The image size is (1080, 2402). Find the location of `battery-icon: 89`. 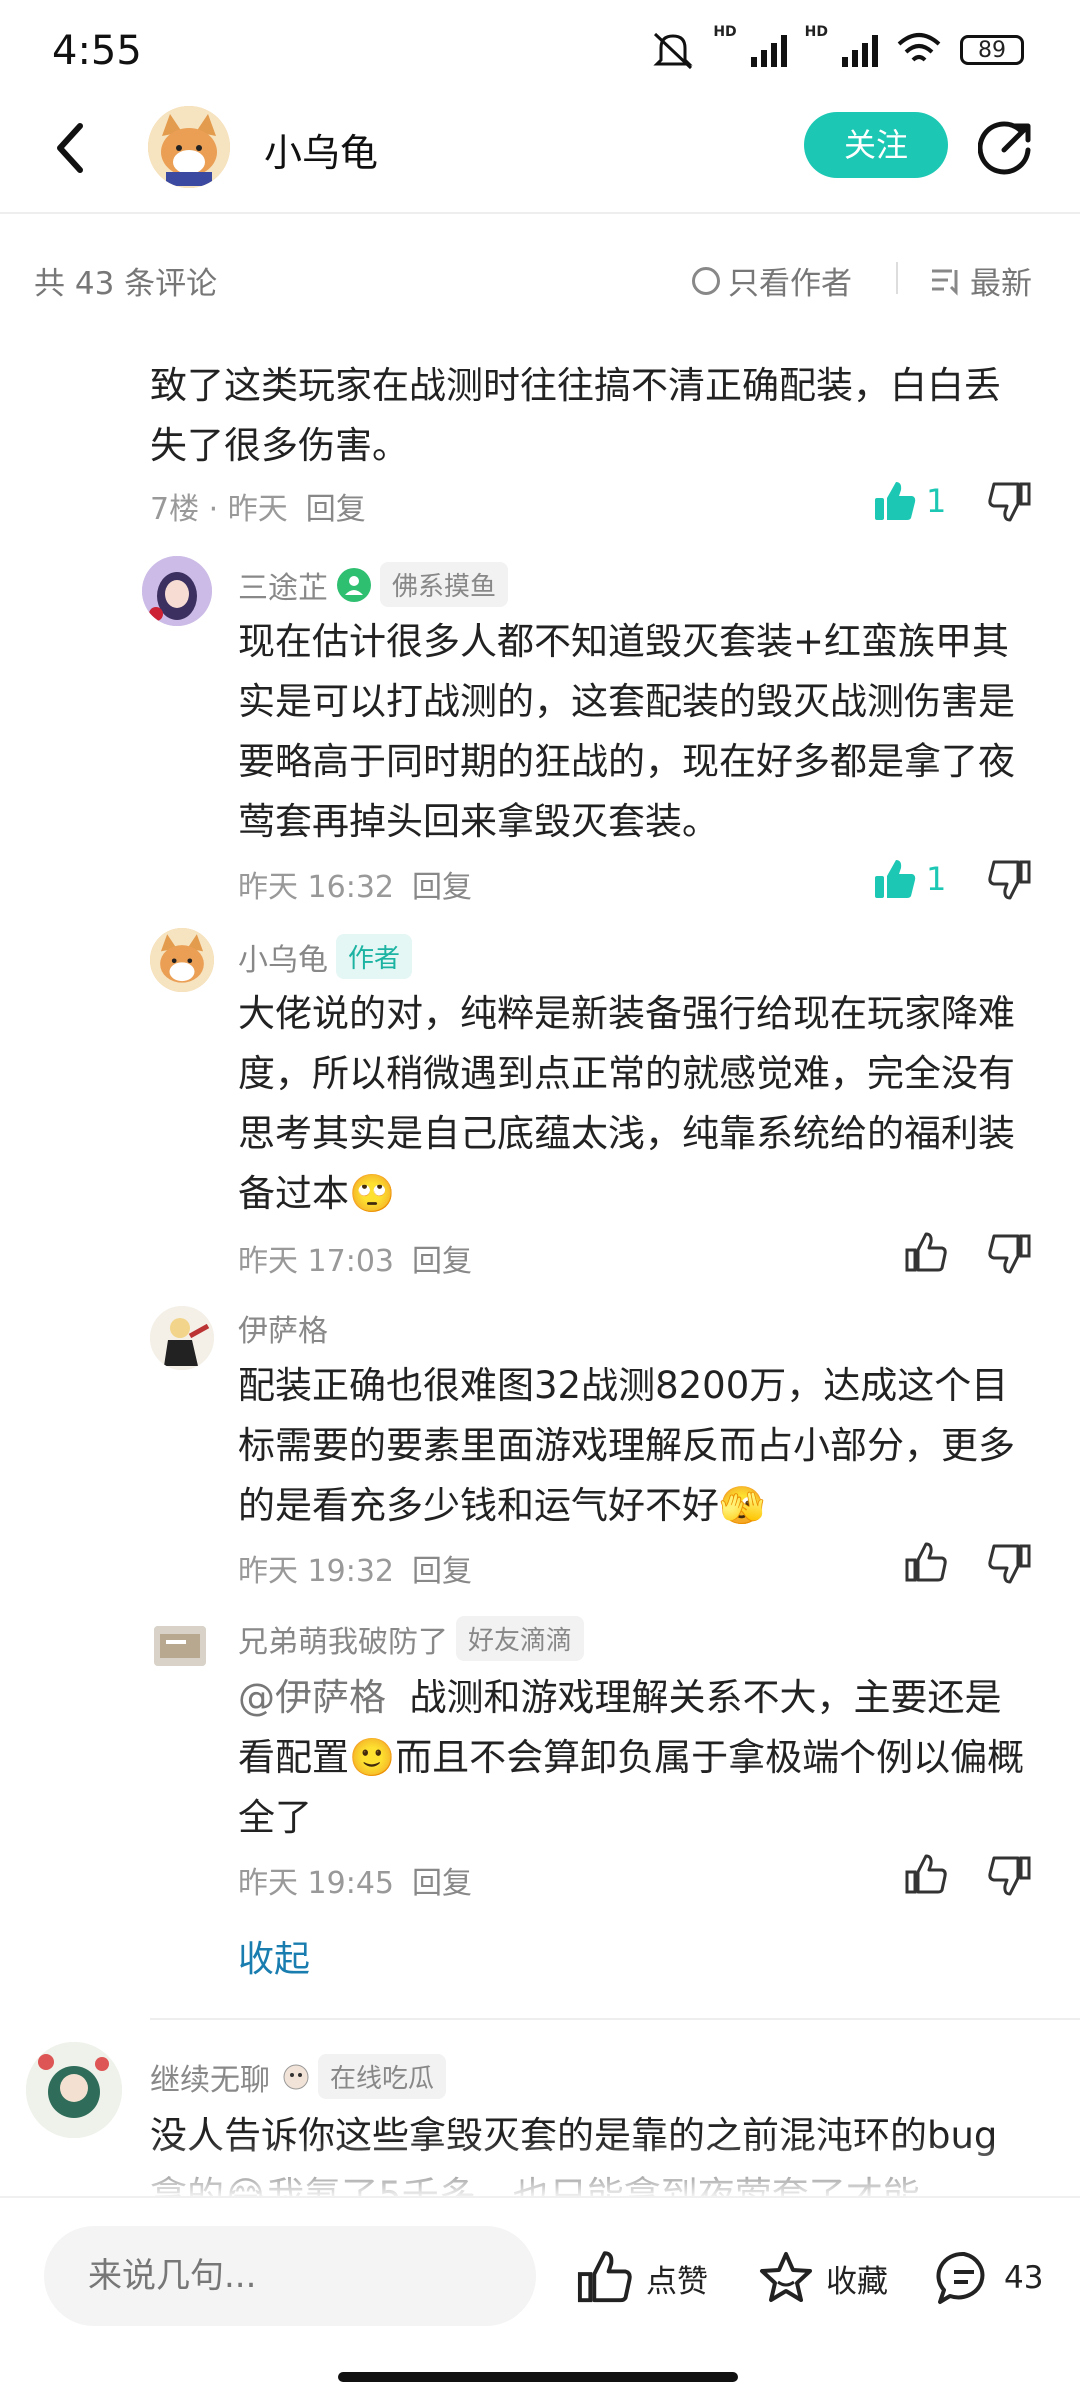

battery-icon: 89 is located at coordinates (992, 50).